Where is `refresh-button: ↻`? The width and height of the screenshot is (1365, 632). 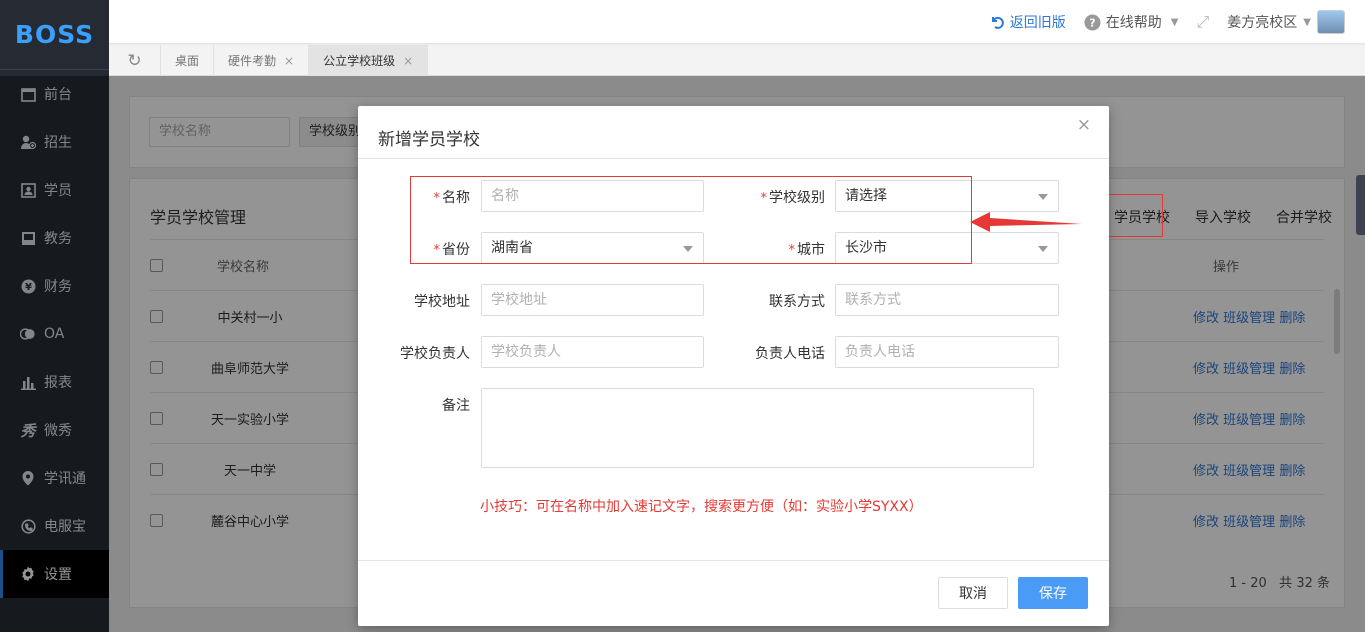
refresh-button: ↻ is located at coordinates (135, 60).